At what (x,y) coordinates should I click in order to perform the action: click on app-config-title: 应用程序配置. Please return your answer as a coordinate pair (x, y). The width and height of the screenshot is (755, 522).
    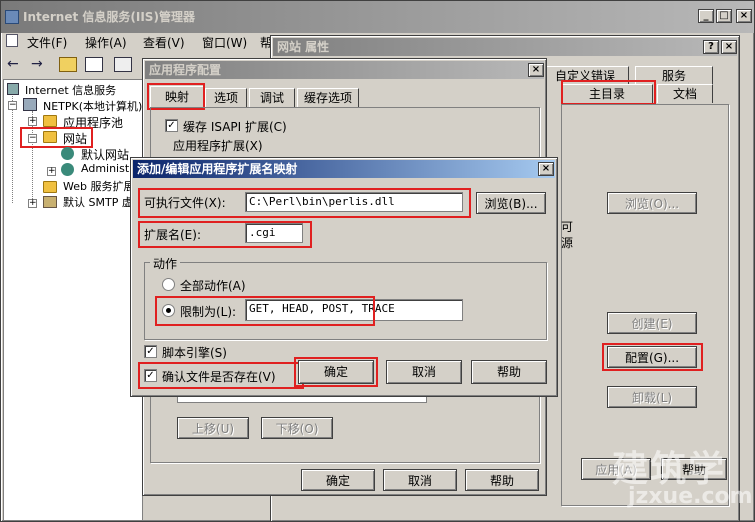
    Looking at the image, I should click on (185, 70).